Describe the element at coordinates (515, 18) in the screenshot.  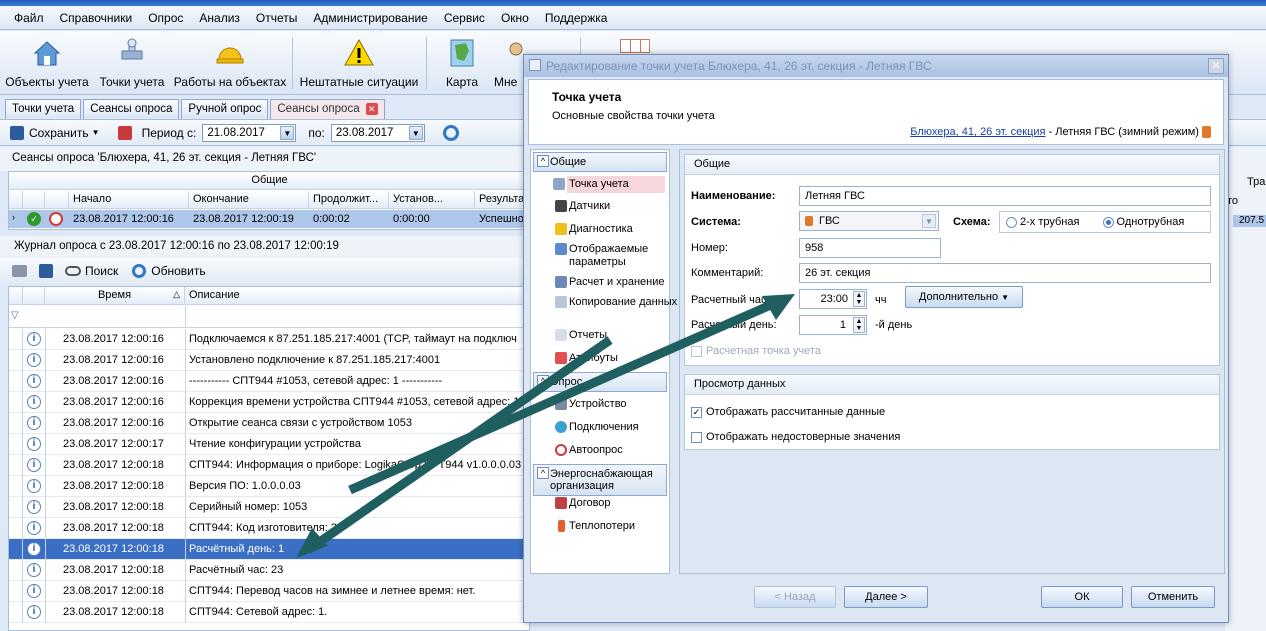
I see `menu-window: Окно` at that location.